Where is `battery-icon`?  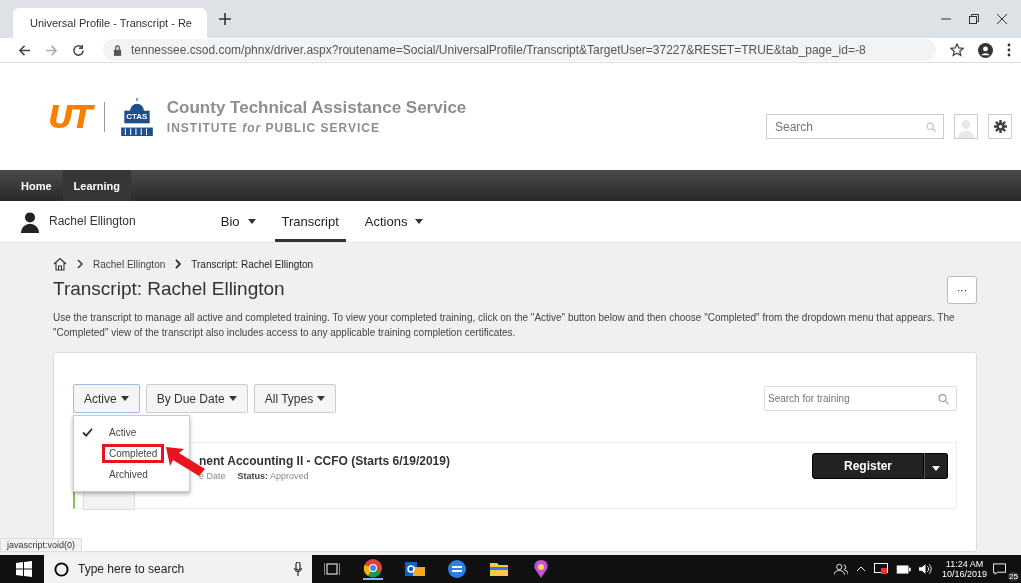 battery-icon is located at coordinates (903, 569).